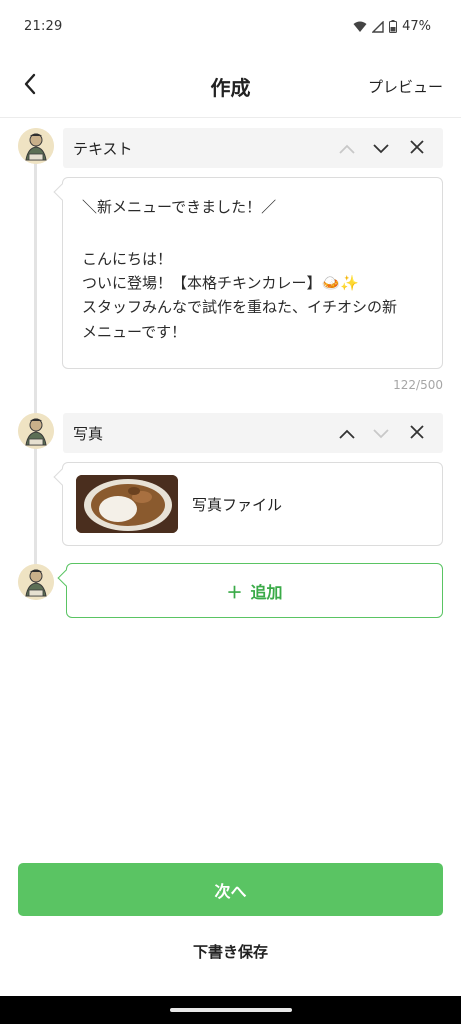  What do you see at coordinates (230, 889) in the screenshot?
I see `next-button: 次へ` at bounding box center [230, 889].